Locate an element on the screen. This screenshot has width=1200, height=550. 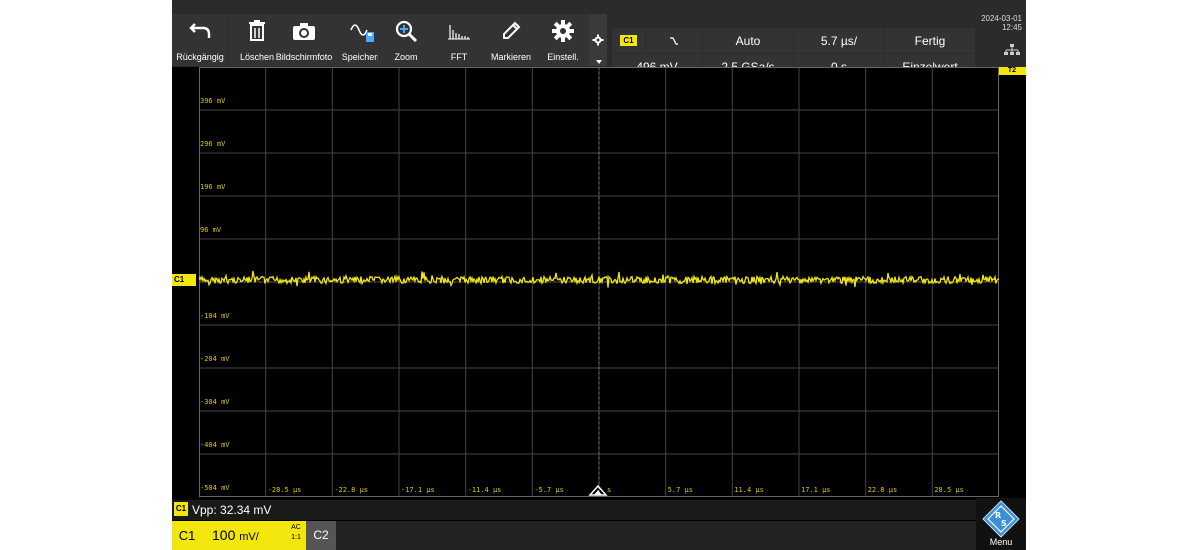
channel-1-button: C1 is located at coordinates (187, 535).